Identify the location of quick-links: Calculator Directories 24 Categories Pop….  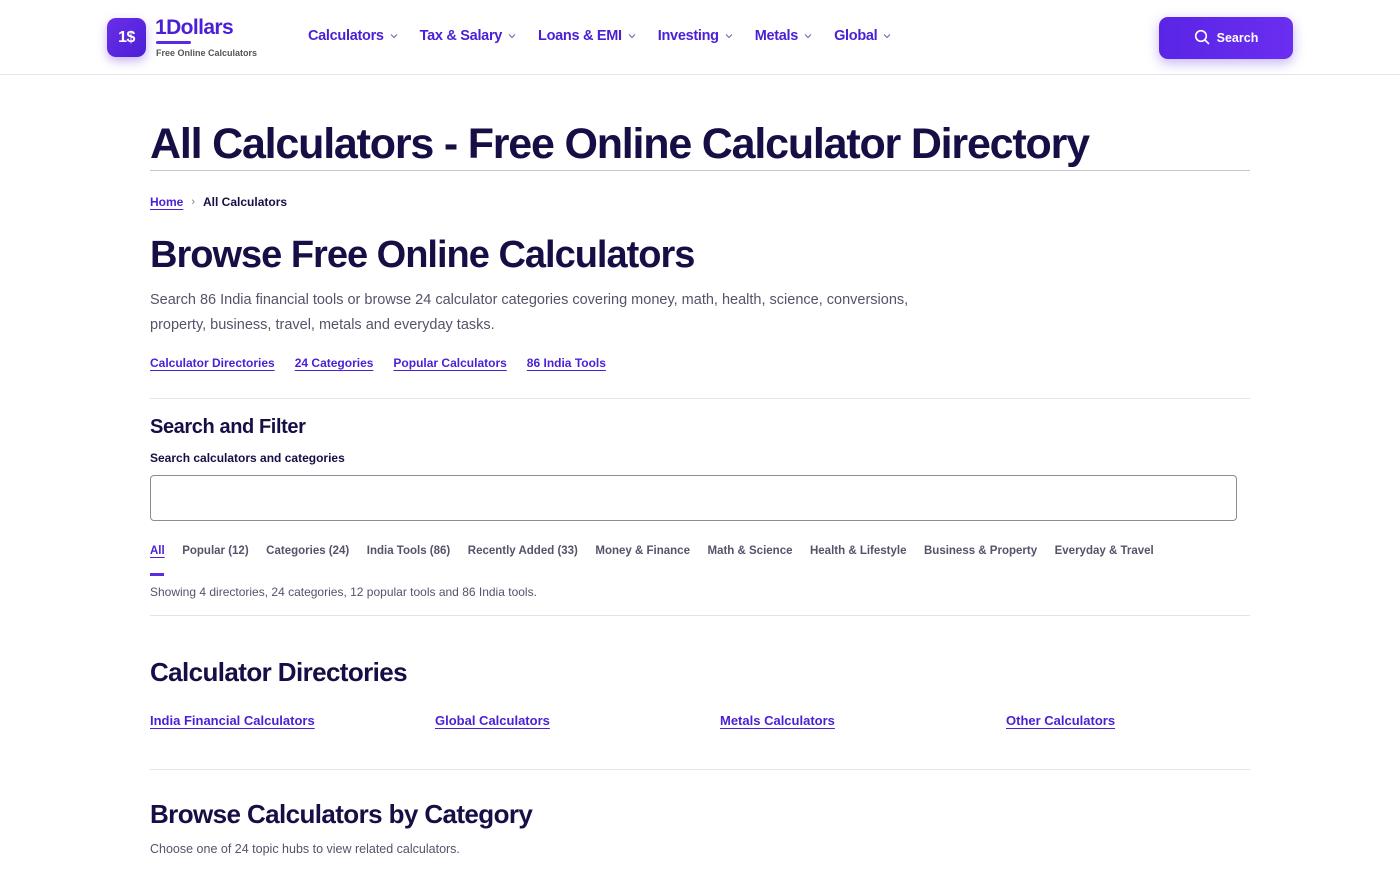
(388, 363).